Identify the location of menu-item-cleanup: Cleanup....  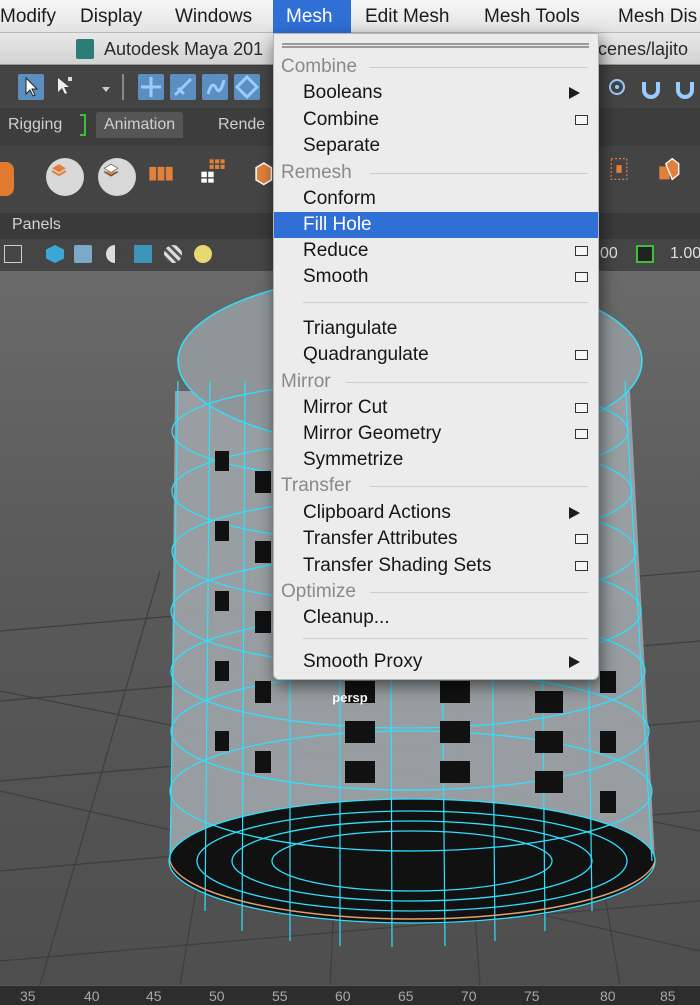
(436, 618).